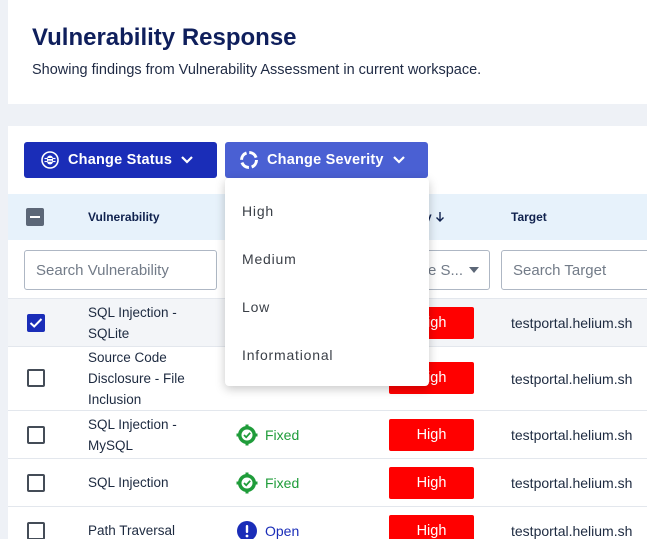  I want to click on page-title: Vulnerability Response, so click(164, 37).